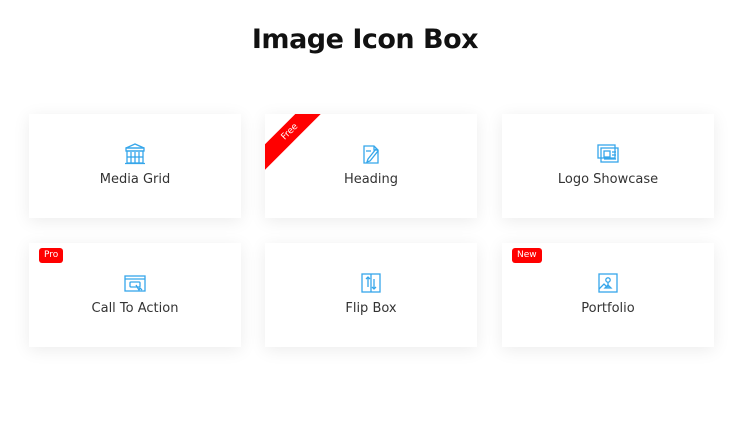  What do you see at coordinates (608, 154) in the screenshot?
I see `logo-showcase-icon` at bounding box center [608, 154].